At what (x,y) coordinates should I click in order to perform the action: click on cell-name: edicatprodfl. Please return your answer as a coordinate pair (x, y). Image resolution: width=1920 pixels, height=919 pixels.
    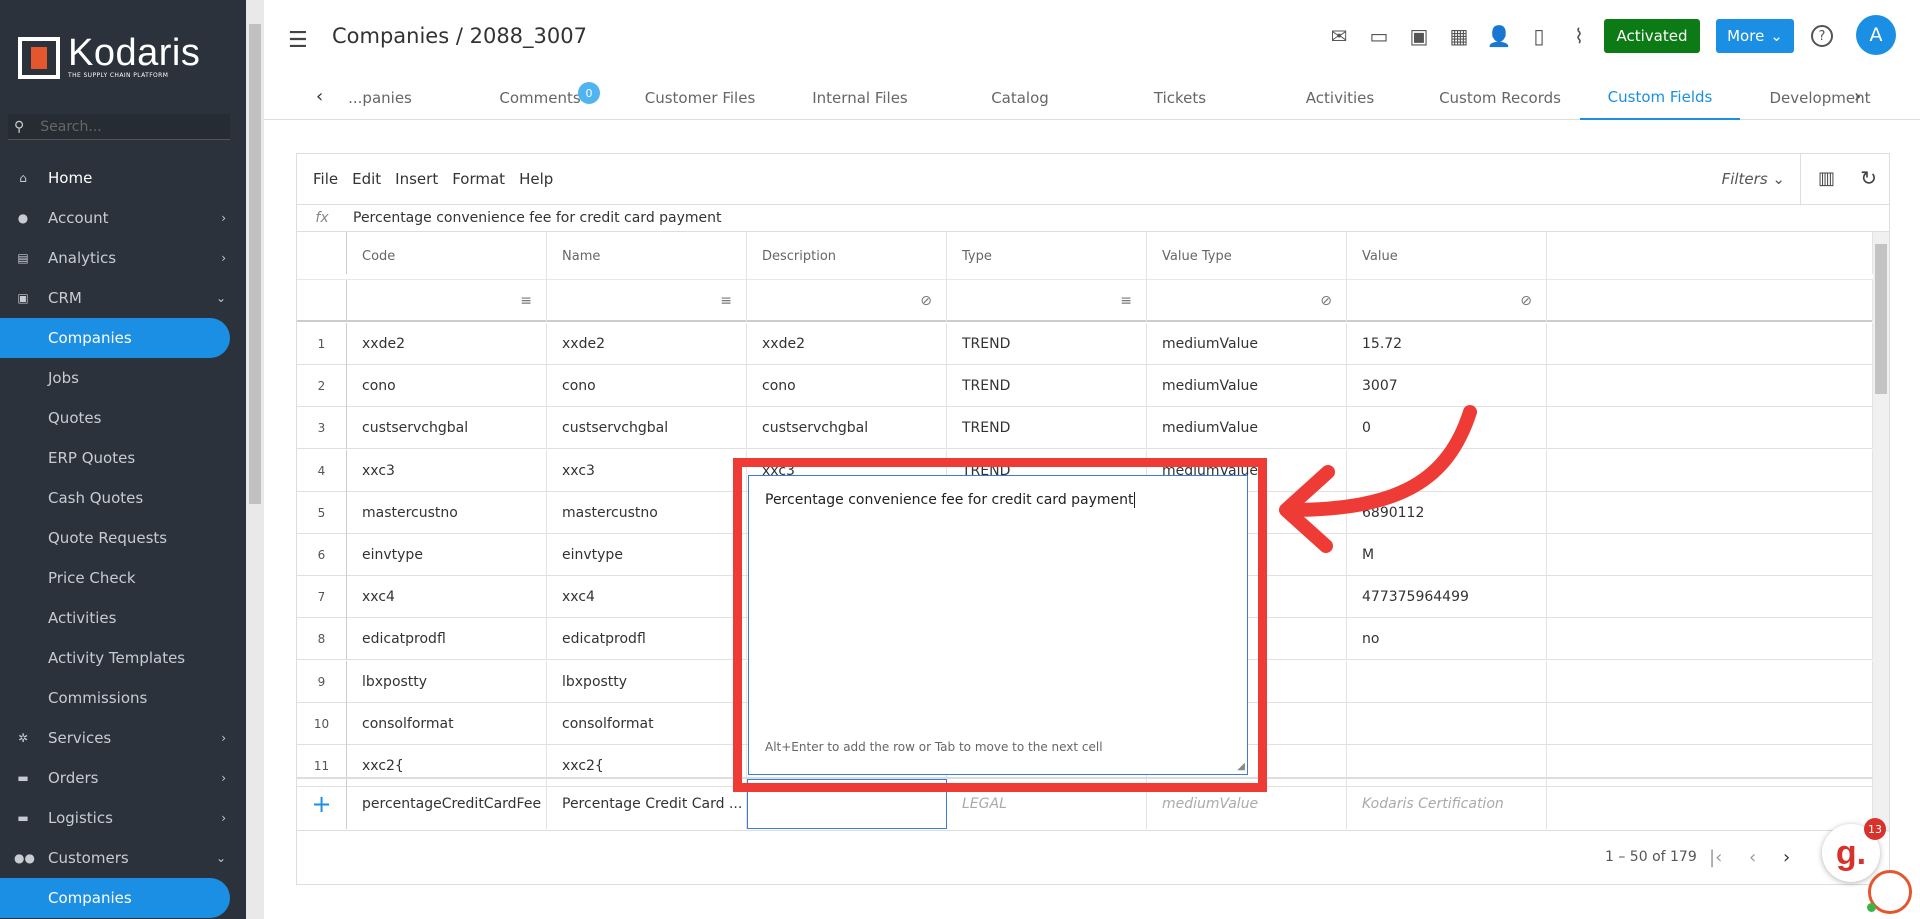
    Looking at the image, I should click on (647, 639).